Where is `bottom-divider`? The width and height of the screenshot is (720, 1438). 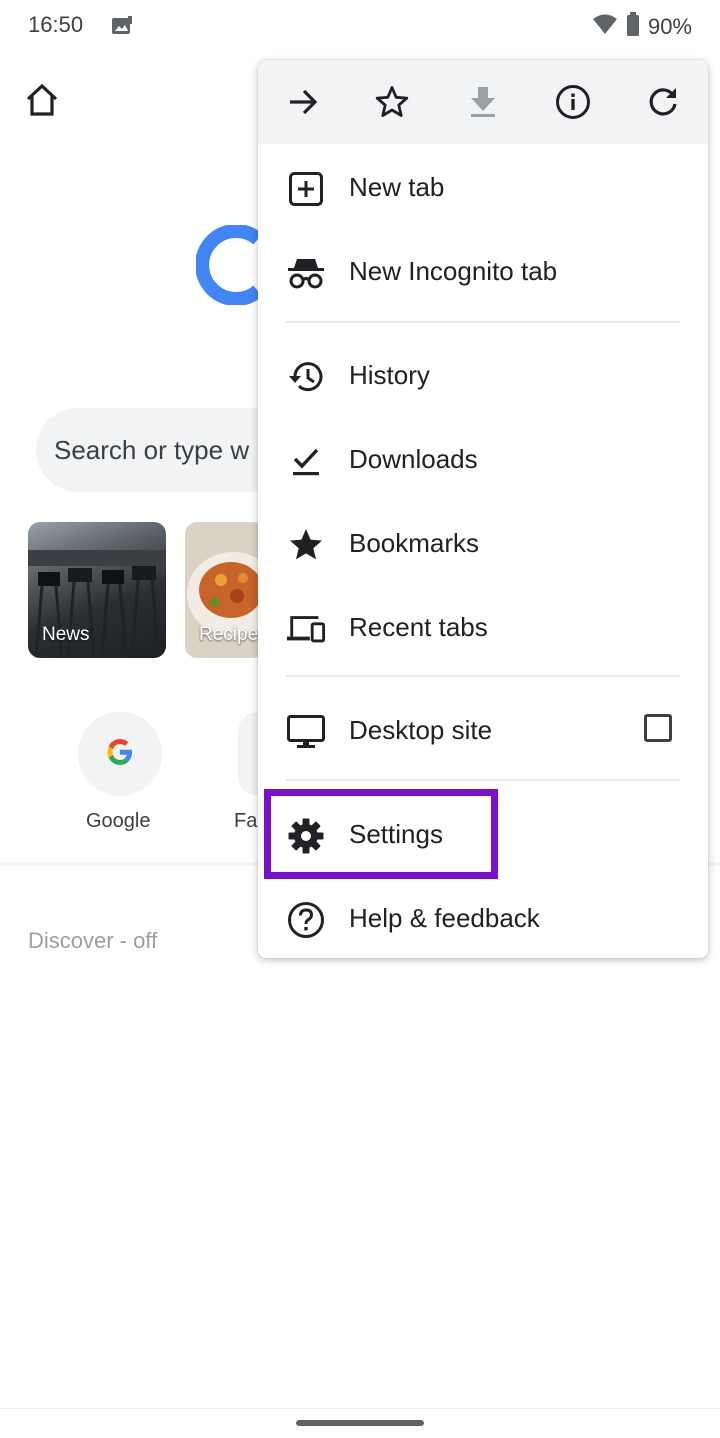
bottom-divider is located at coordinates (360, 1408).